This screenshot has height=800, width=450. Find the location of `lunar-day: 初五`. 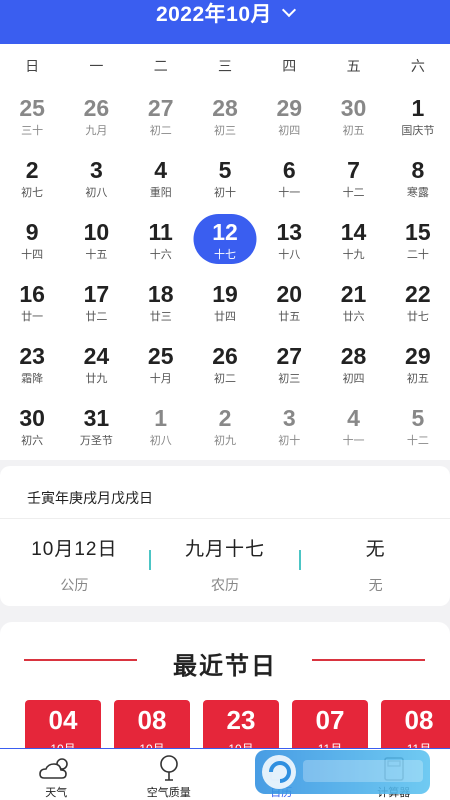

lunar-day: 初五 is located at coordinates (353, 131).